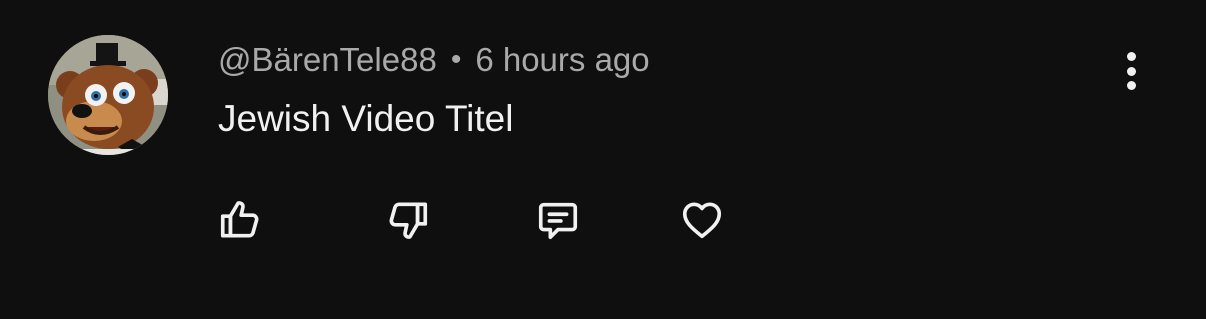 This screenshot has width=1206, height=319. What do you see at coordinates (1131, 56) in the screenshot?
I see `more-vertical-icon` at bounding box center [1131, 56].